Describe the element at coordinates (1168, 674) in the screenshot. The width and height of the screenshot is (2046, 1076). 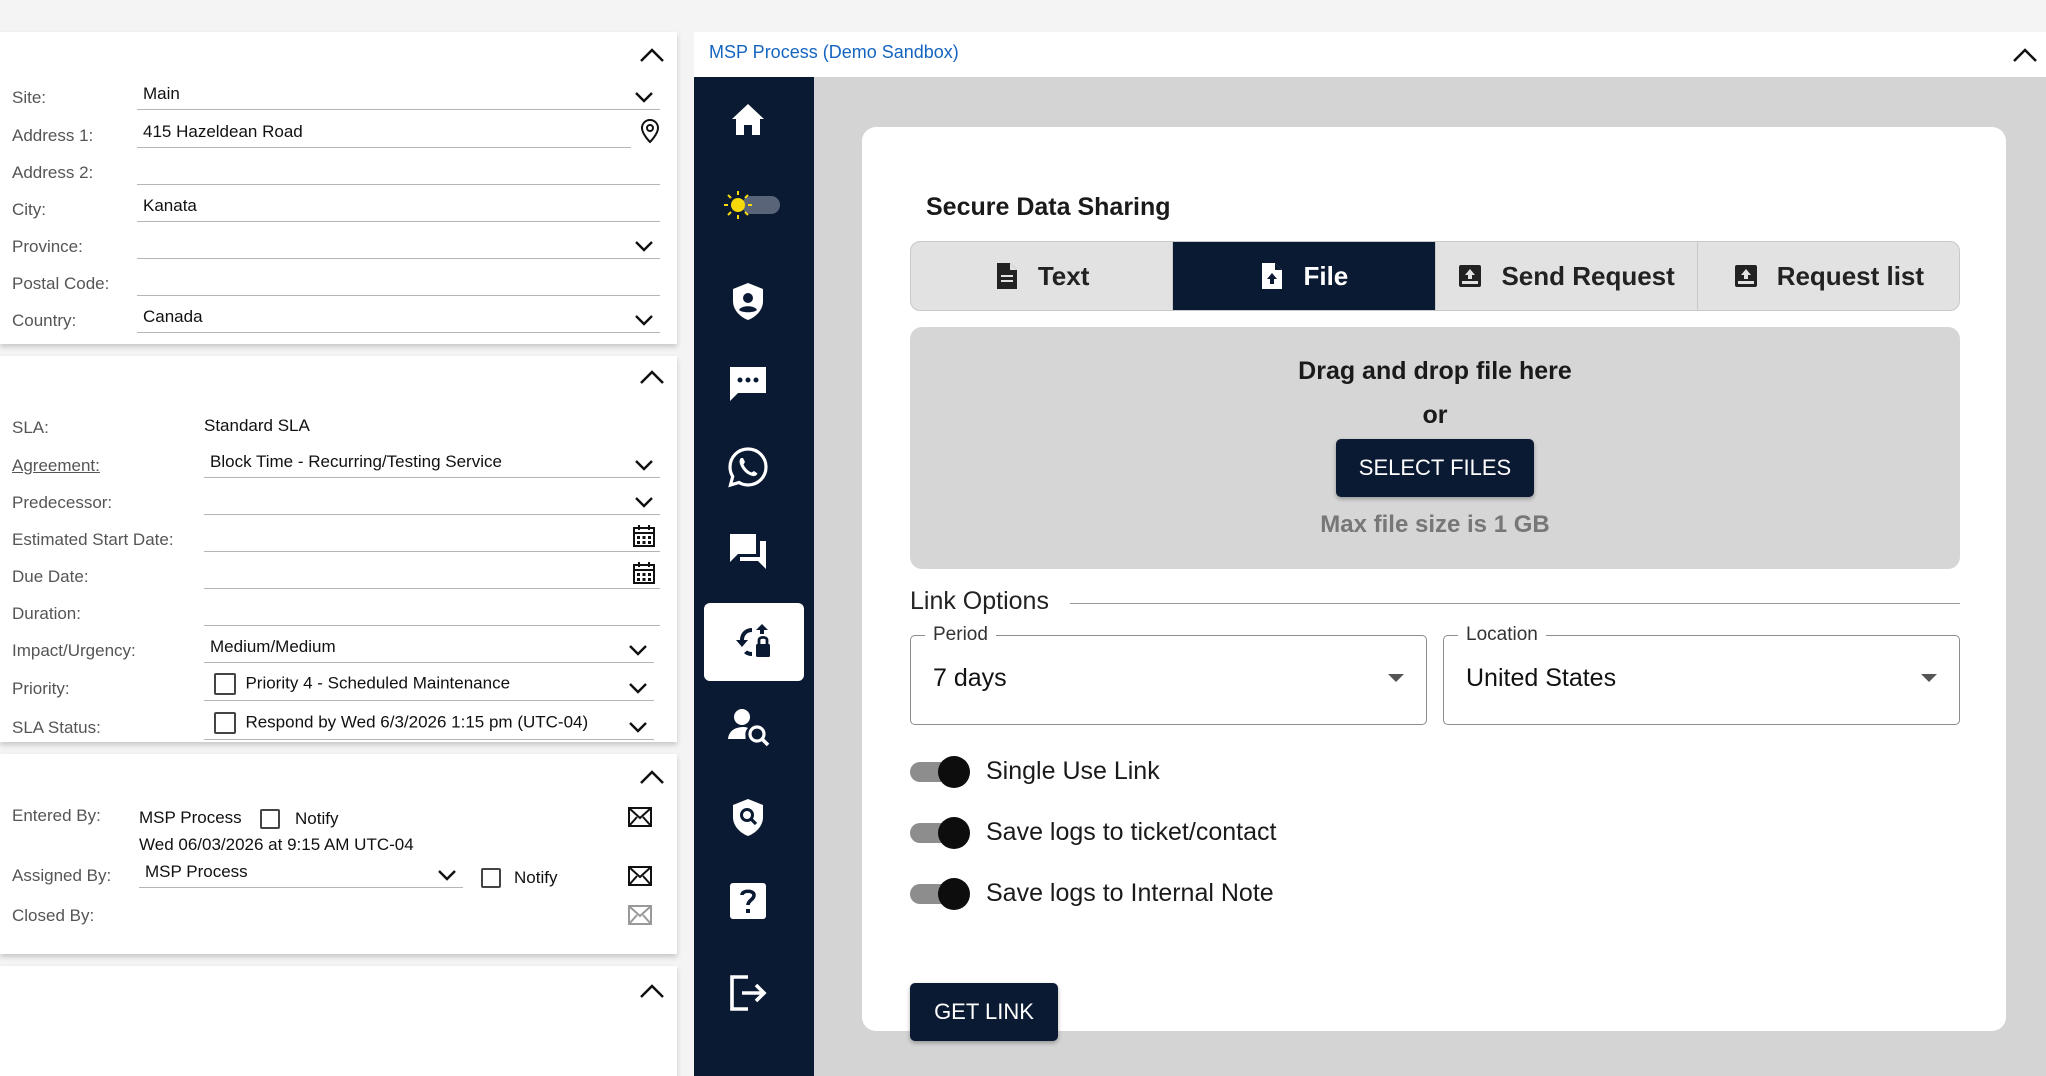
I see `period-select: Period 7 days` at that location.